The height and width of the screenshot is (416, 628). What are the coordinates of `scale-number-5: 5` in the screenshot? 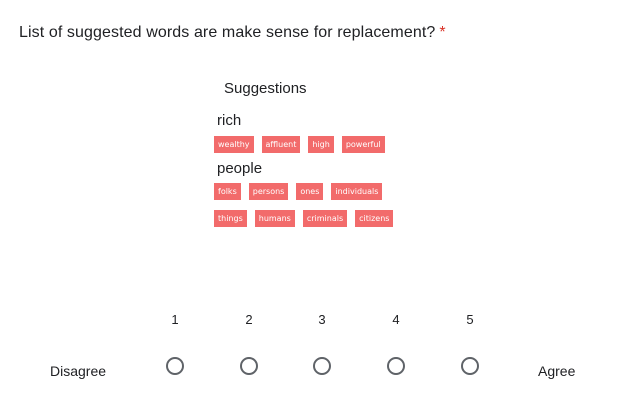 It's located at (470, 319).